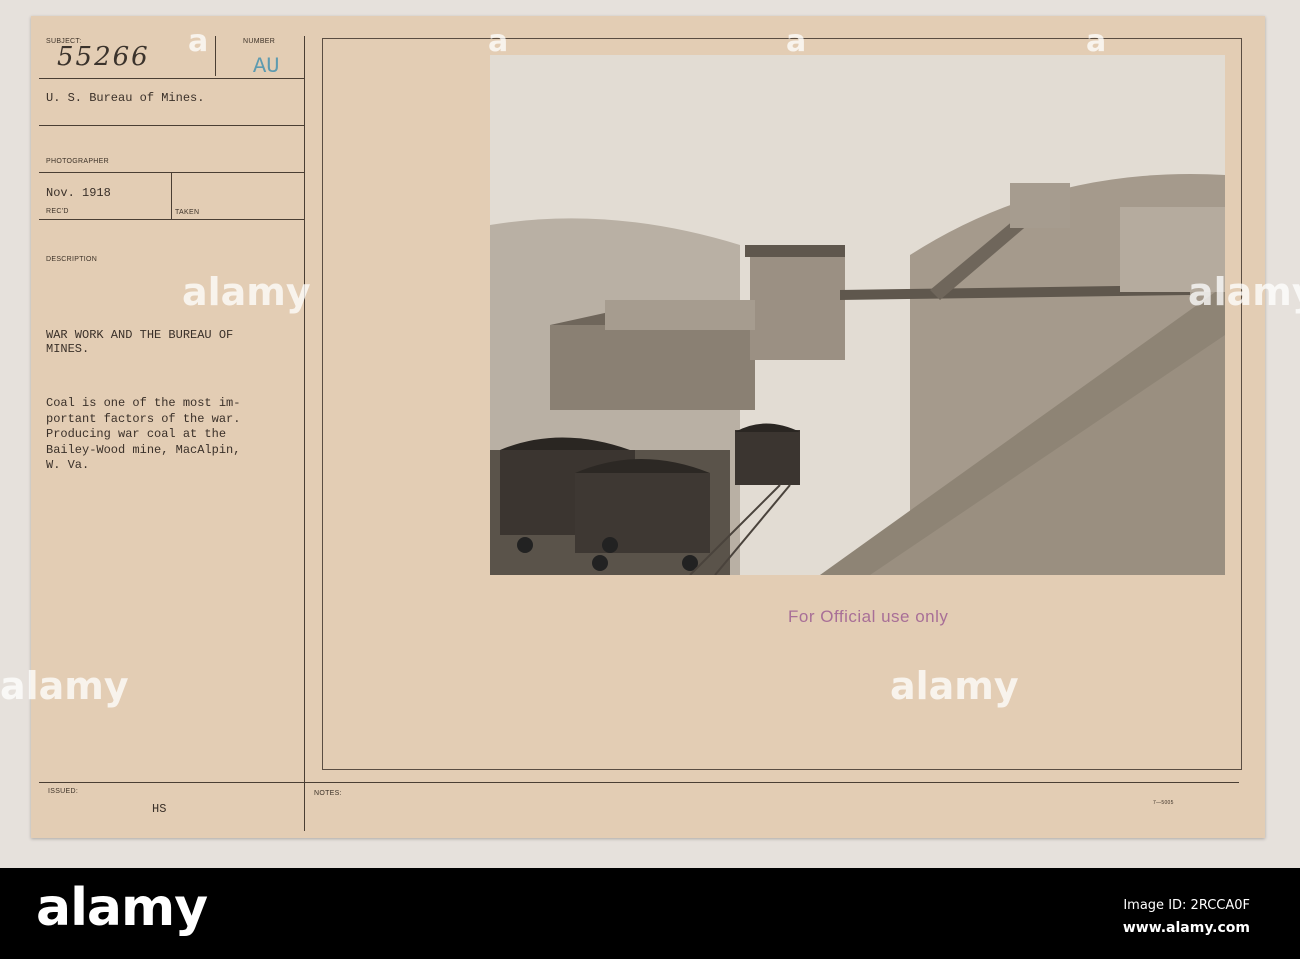  What do you see at coordinates (122, 908) in the screenshot?
I see `alamy-logo: alamy` at bounding box center [122, 908].